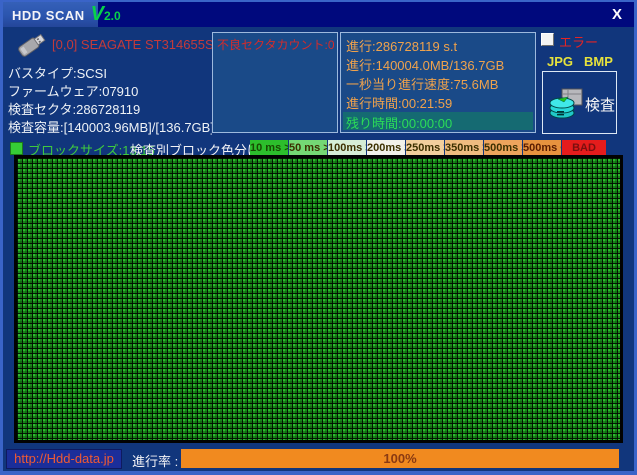 Image resolution: width=637 pixels, height=475 pixels. What do you see at coordinates (64, 459) in the screenshot?
I see `website-link: http://Hdd-data.jp` at bounding box center [64, 459].